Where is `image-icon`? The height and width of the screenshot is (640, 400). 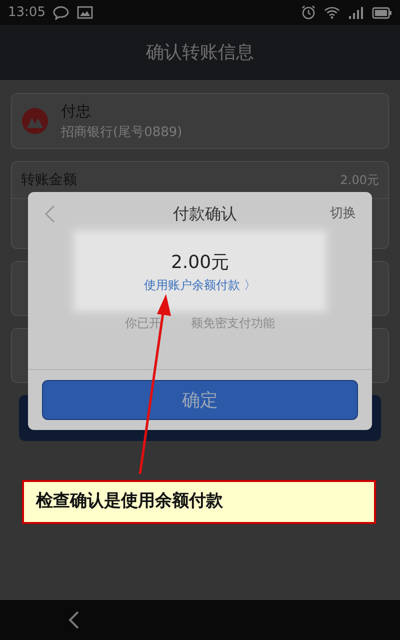
image-icon is located at coordinates (85, 12).